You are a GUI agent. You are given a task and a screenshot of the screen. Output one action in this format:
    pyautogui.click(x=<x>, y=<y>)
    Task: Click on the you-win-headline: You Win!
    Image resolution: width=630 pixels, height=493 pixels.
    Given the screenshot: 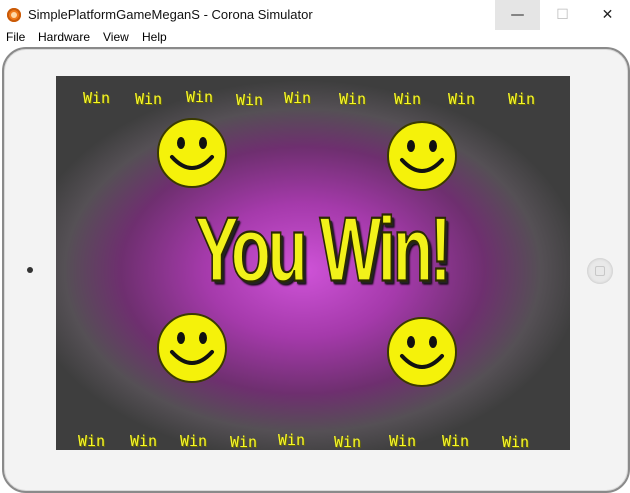 What is the action you would take?
    pyautogui.click(x=323, y=249)
    